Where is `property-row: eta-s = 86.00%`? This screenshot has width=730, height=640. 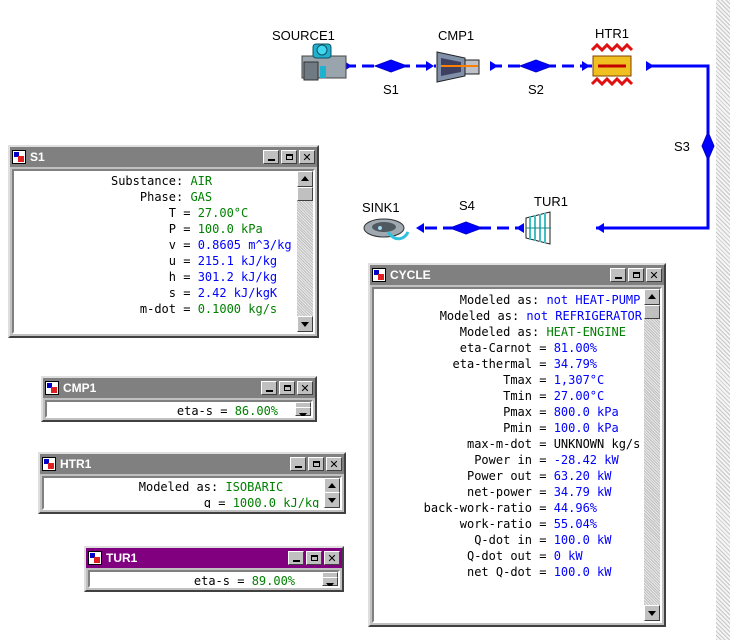
property-row: eta-s = 86.00% is located at coordinates (170, 409).